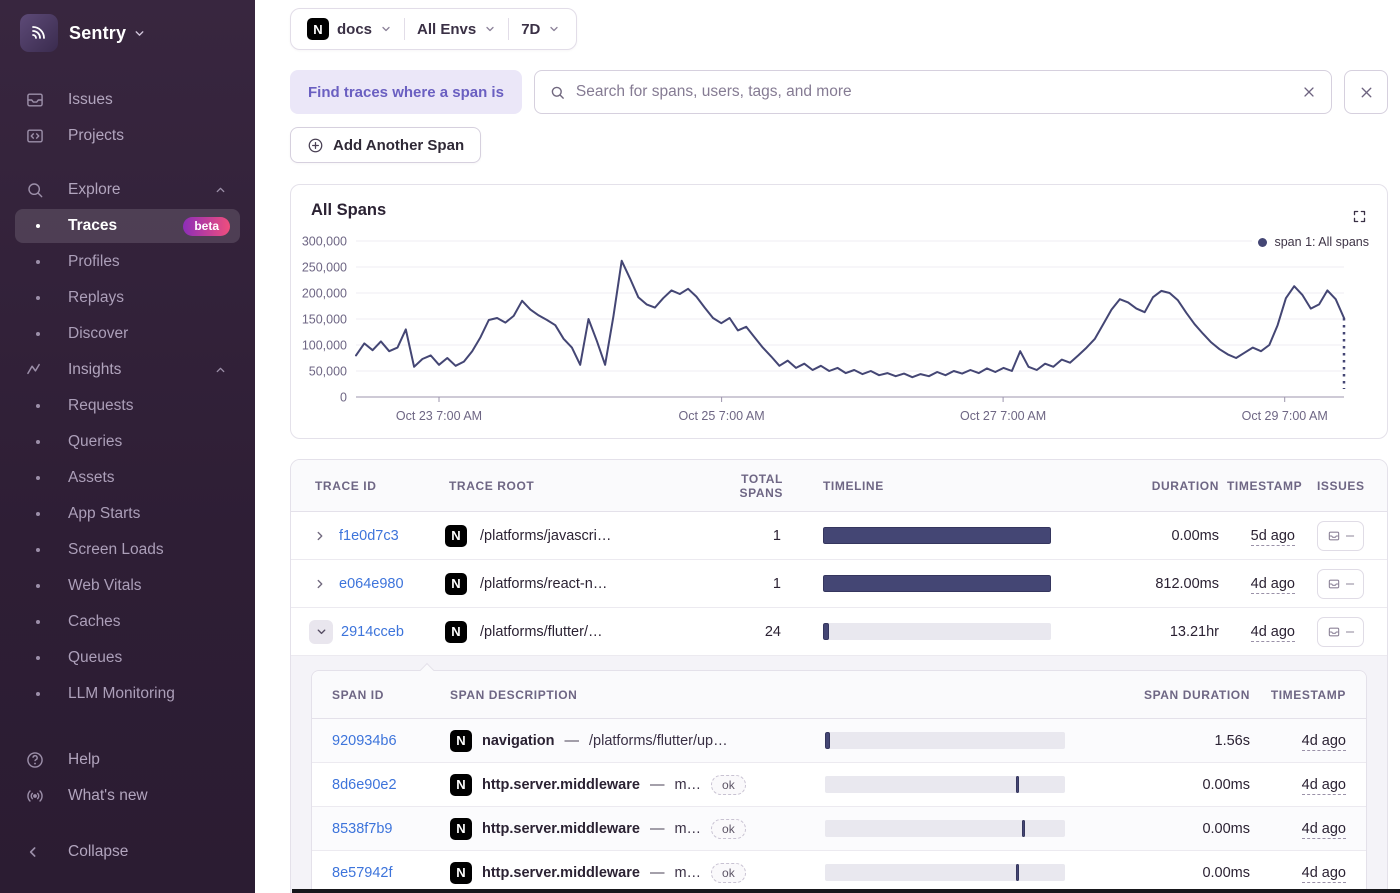 Image resolution: width=1400 pixels, height=893 pixels. I want to click on col-total-spans: TOTAL SPANS, so click(761, 485).